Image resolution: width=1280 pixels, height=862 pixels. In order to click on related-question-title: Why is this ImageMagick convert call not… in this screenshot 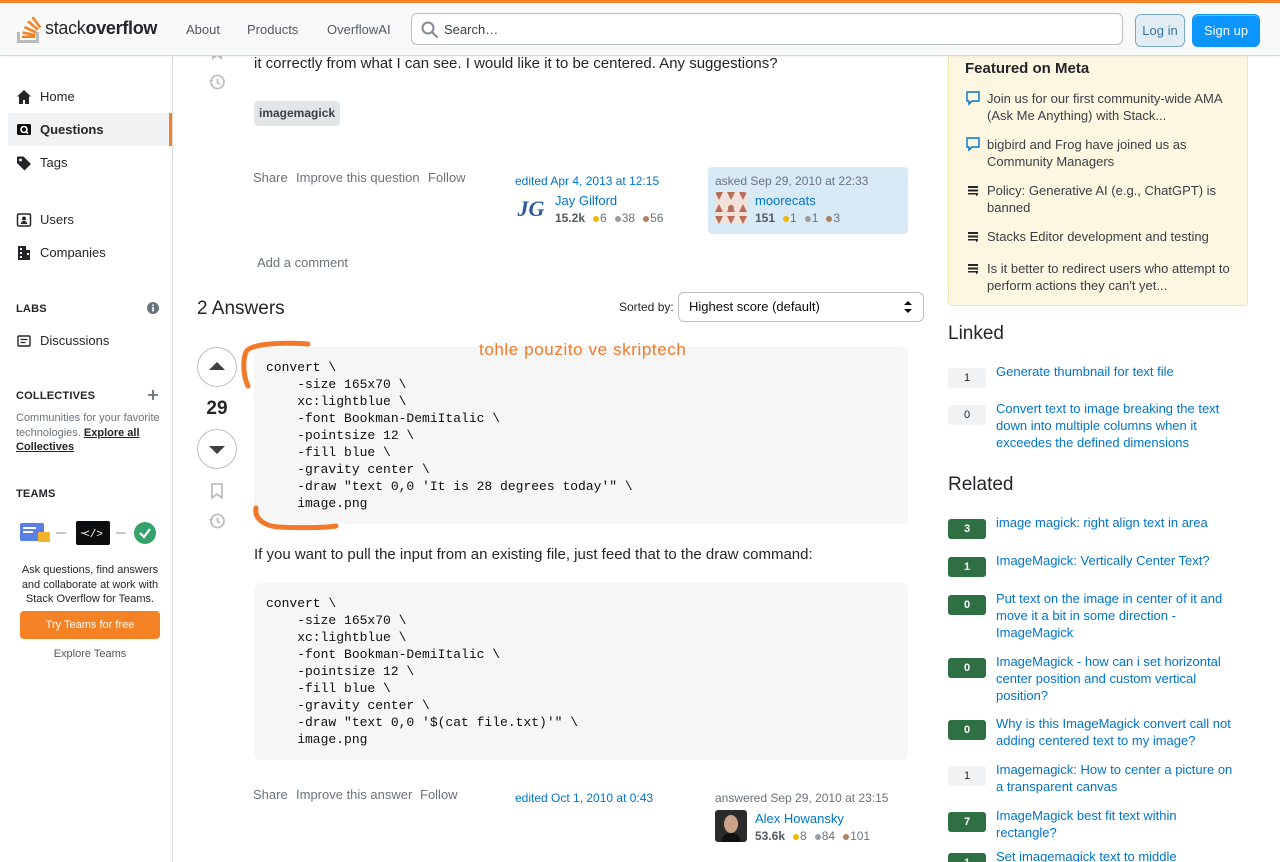, I will do `click(1113, 732)`.